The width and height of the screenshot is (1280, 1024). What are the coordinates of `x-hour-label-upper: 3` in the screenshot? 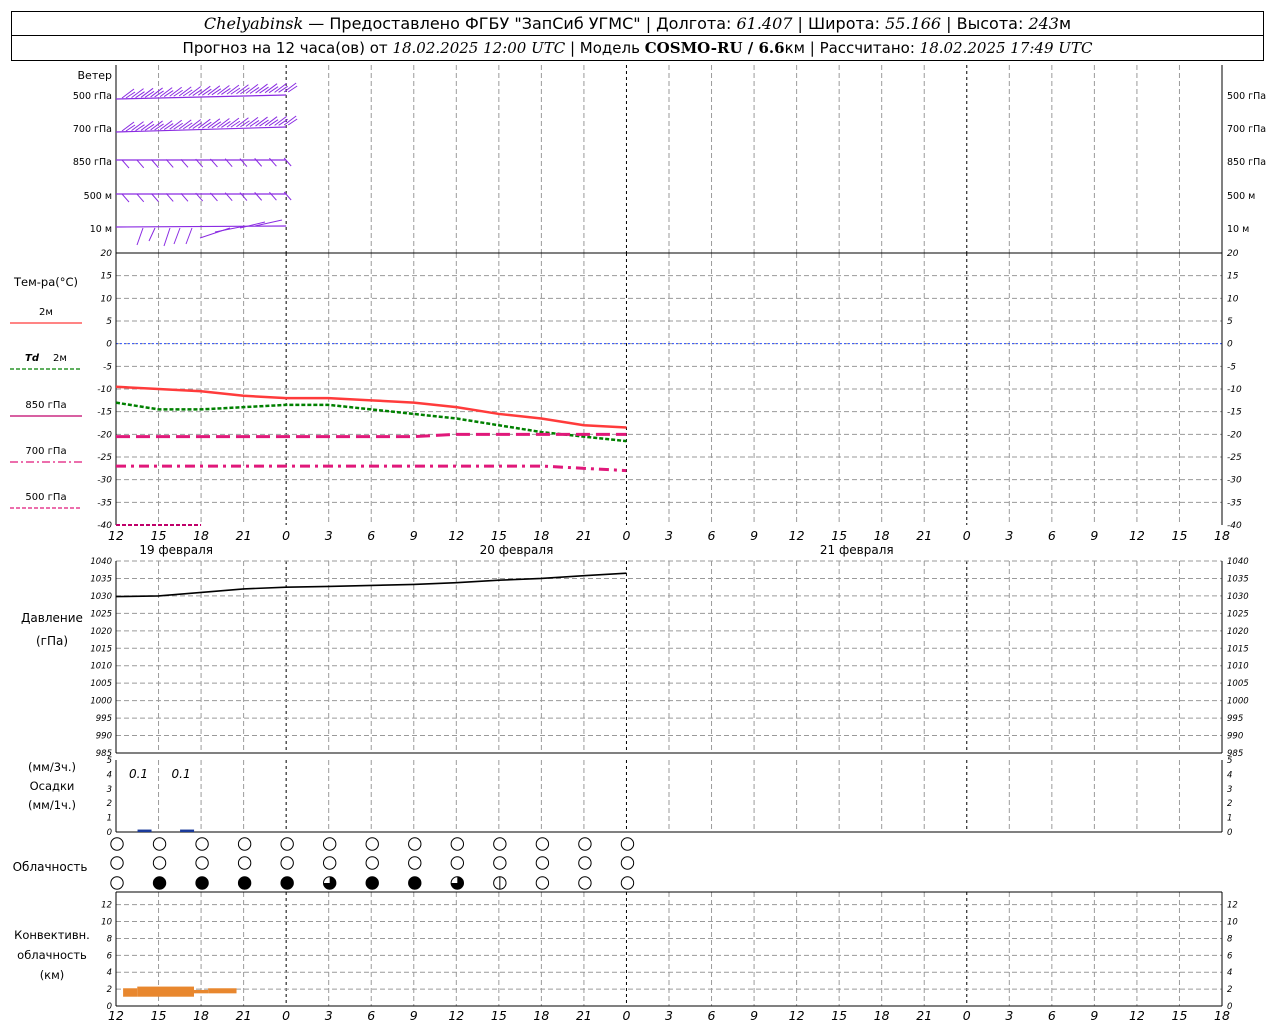 It's located at (1009, 535).